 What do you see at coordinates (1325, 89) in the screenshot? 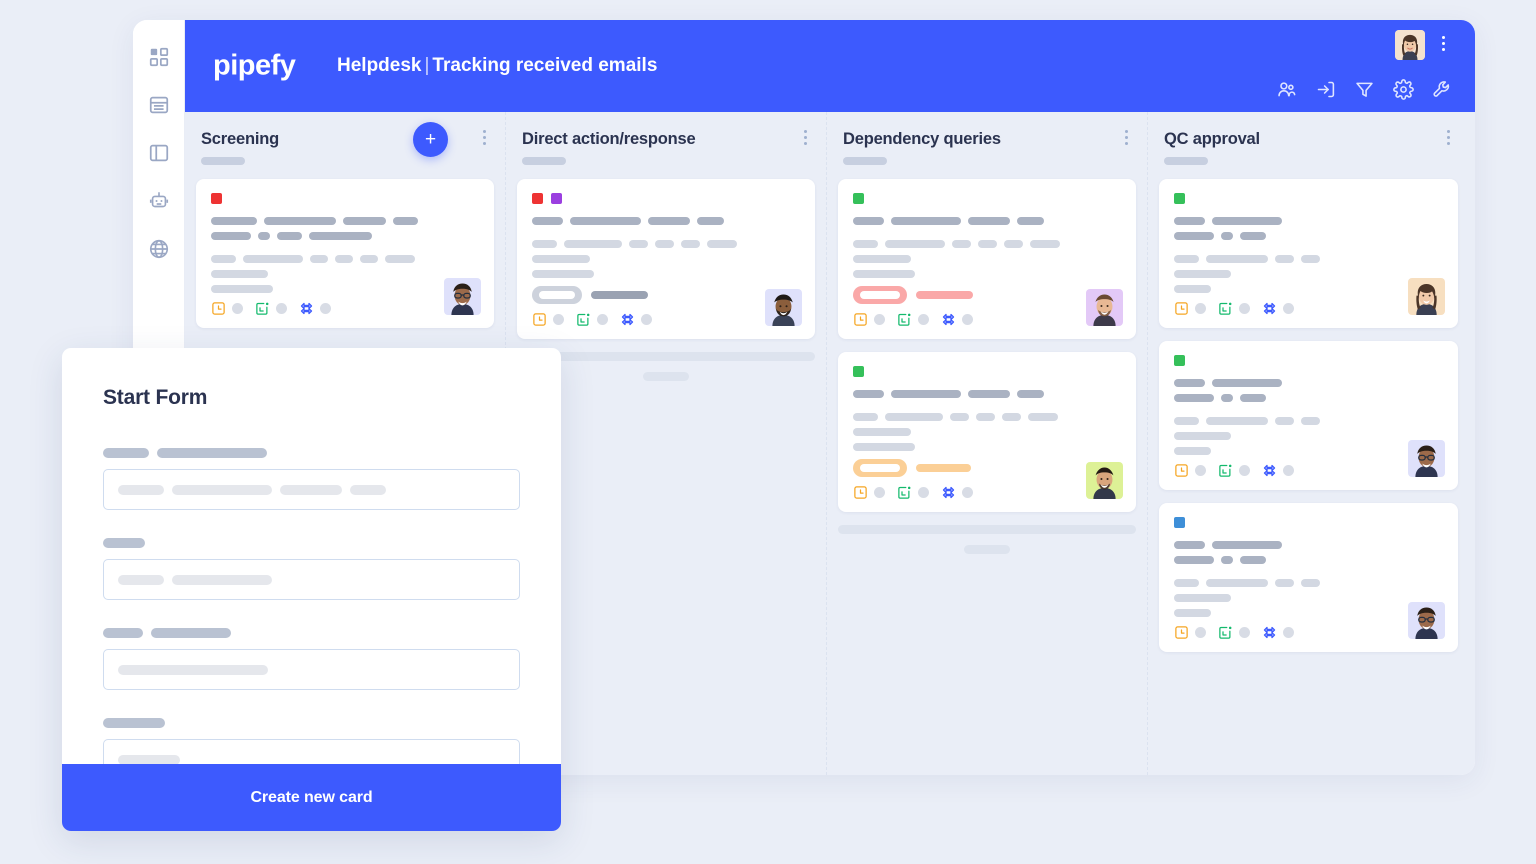
I see `import-cards-icon` at bounding box center [1325, 89].